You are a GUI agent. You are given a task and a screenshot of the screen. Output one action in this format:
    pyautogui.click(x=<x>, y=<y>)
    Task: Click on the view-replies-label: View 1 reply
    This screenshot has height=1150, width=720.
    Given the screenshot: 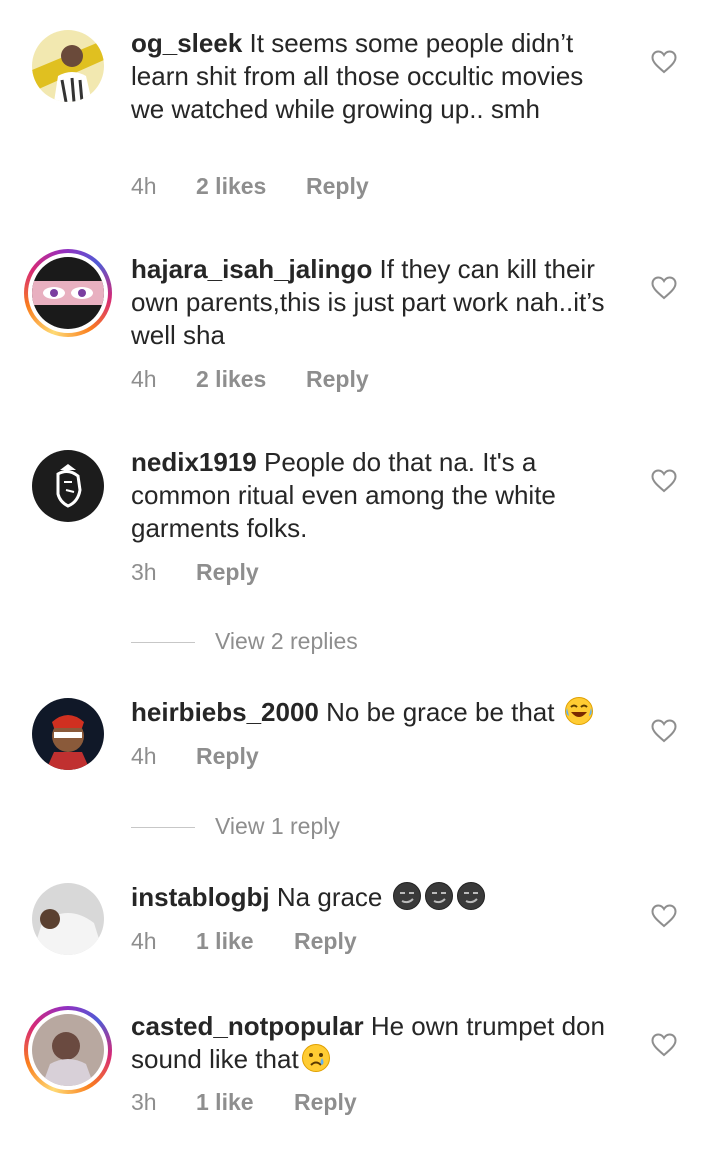 What is the action you would take?
    pyautogui.click(x=277, y=826)
    